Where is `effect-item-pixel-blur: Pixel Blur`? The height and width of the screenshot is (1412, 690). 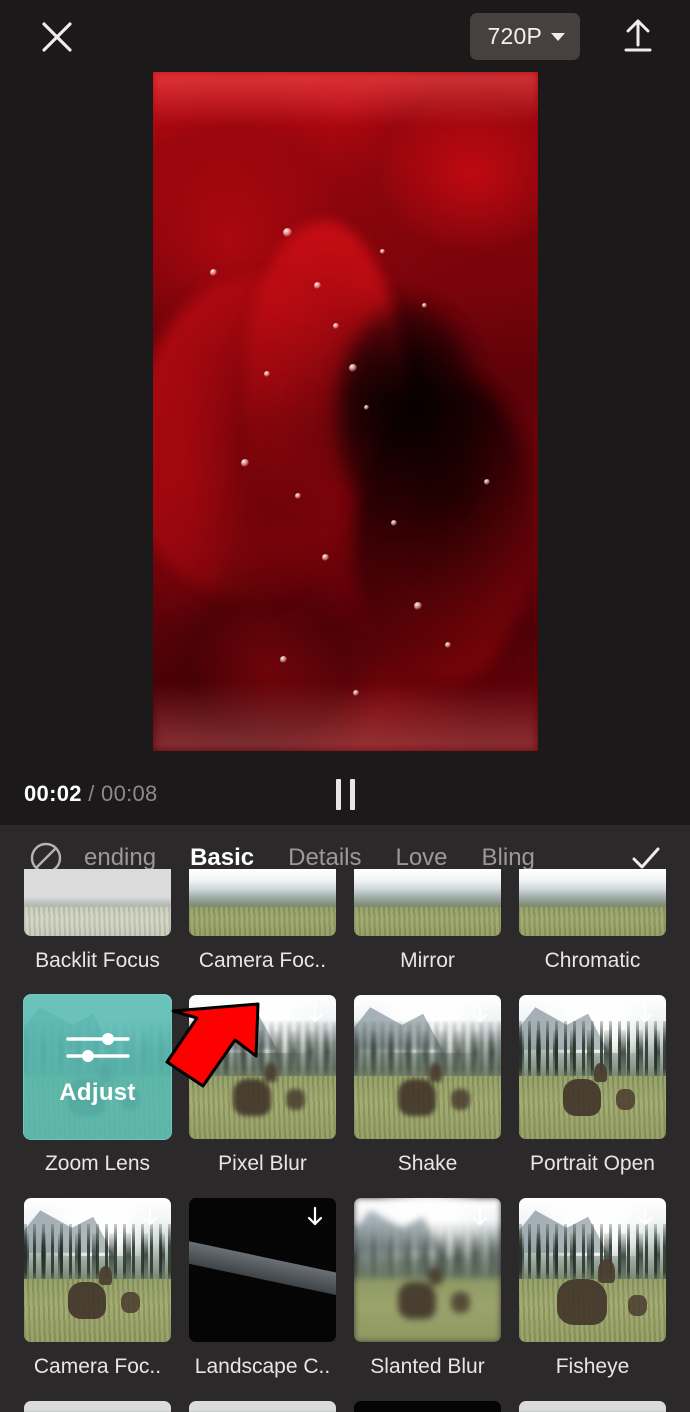
effect-item-pixel-blur: Pixel Blur is located at coordinates (262, 1085).